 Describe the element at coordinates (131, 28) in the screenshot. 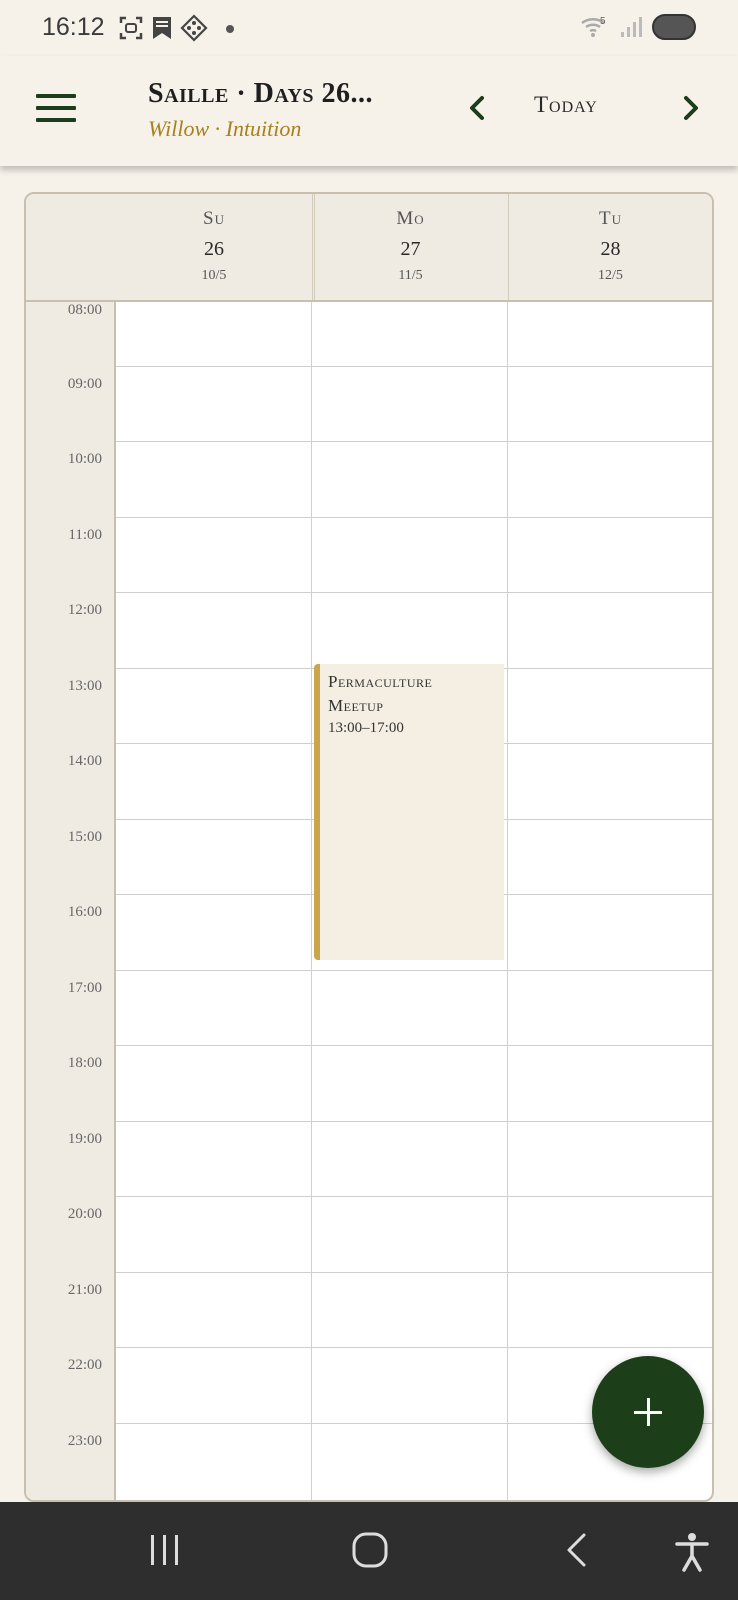

I see `screenshot-icon` at that location.